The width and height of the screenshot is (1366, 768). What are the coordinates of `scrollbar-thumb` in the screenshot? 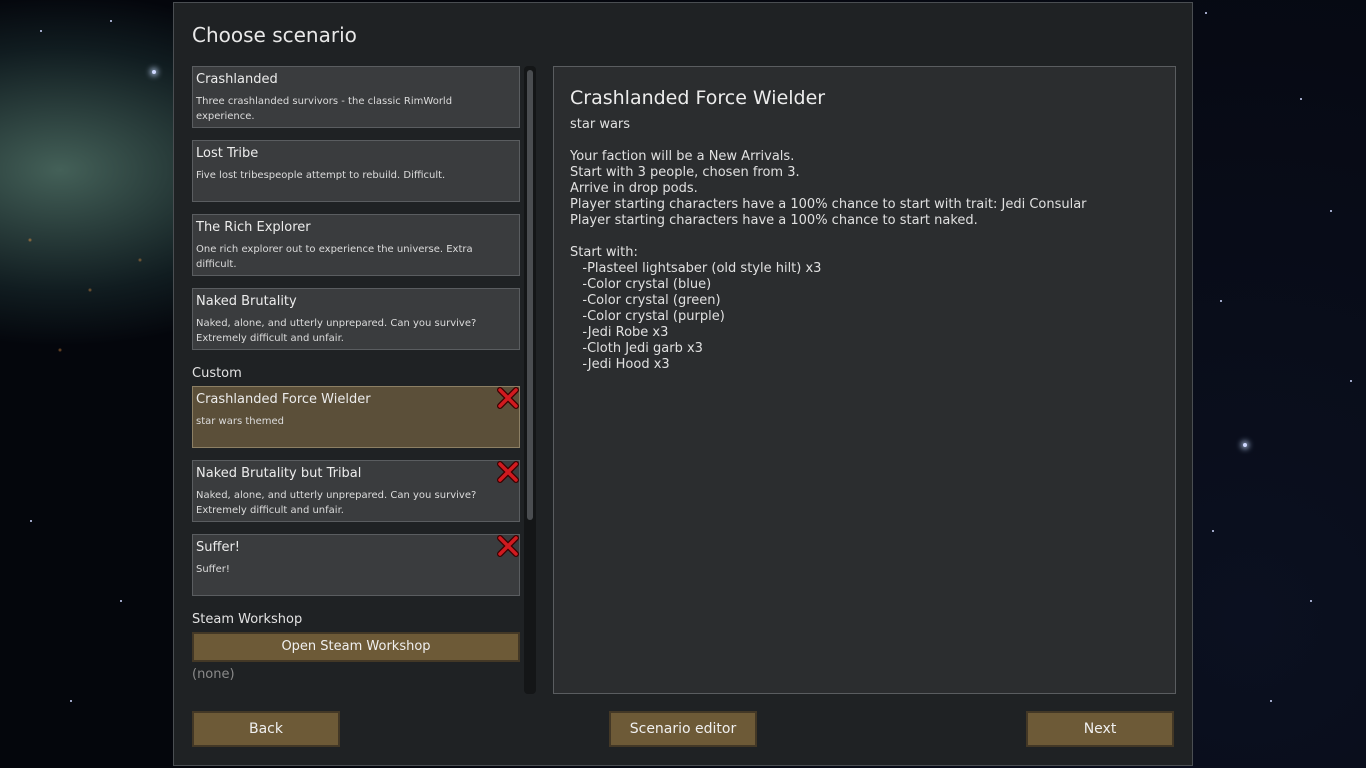 It's located at (530, 295).